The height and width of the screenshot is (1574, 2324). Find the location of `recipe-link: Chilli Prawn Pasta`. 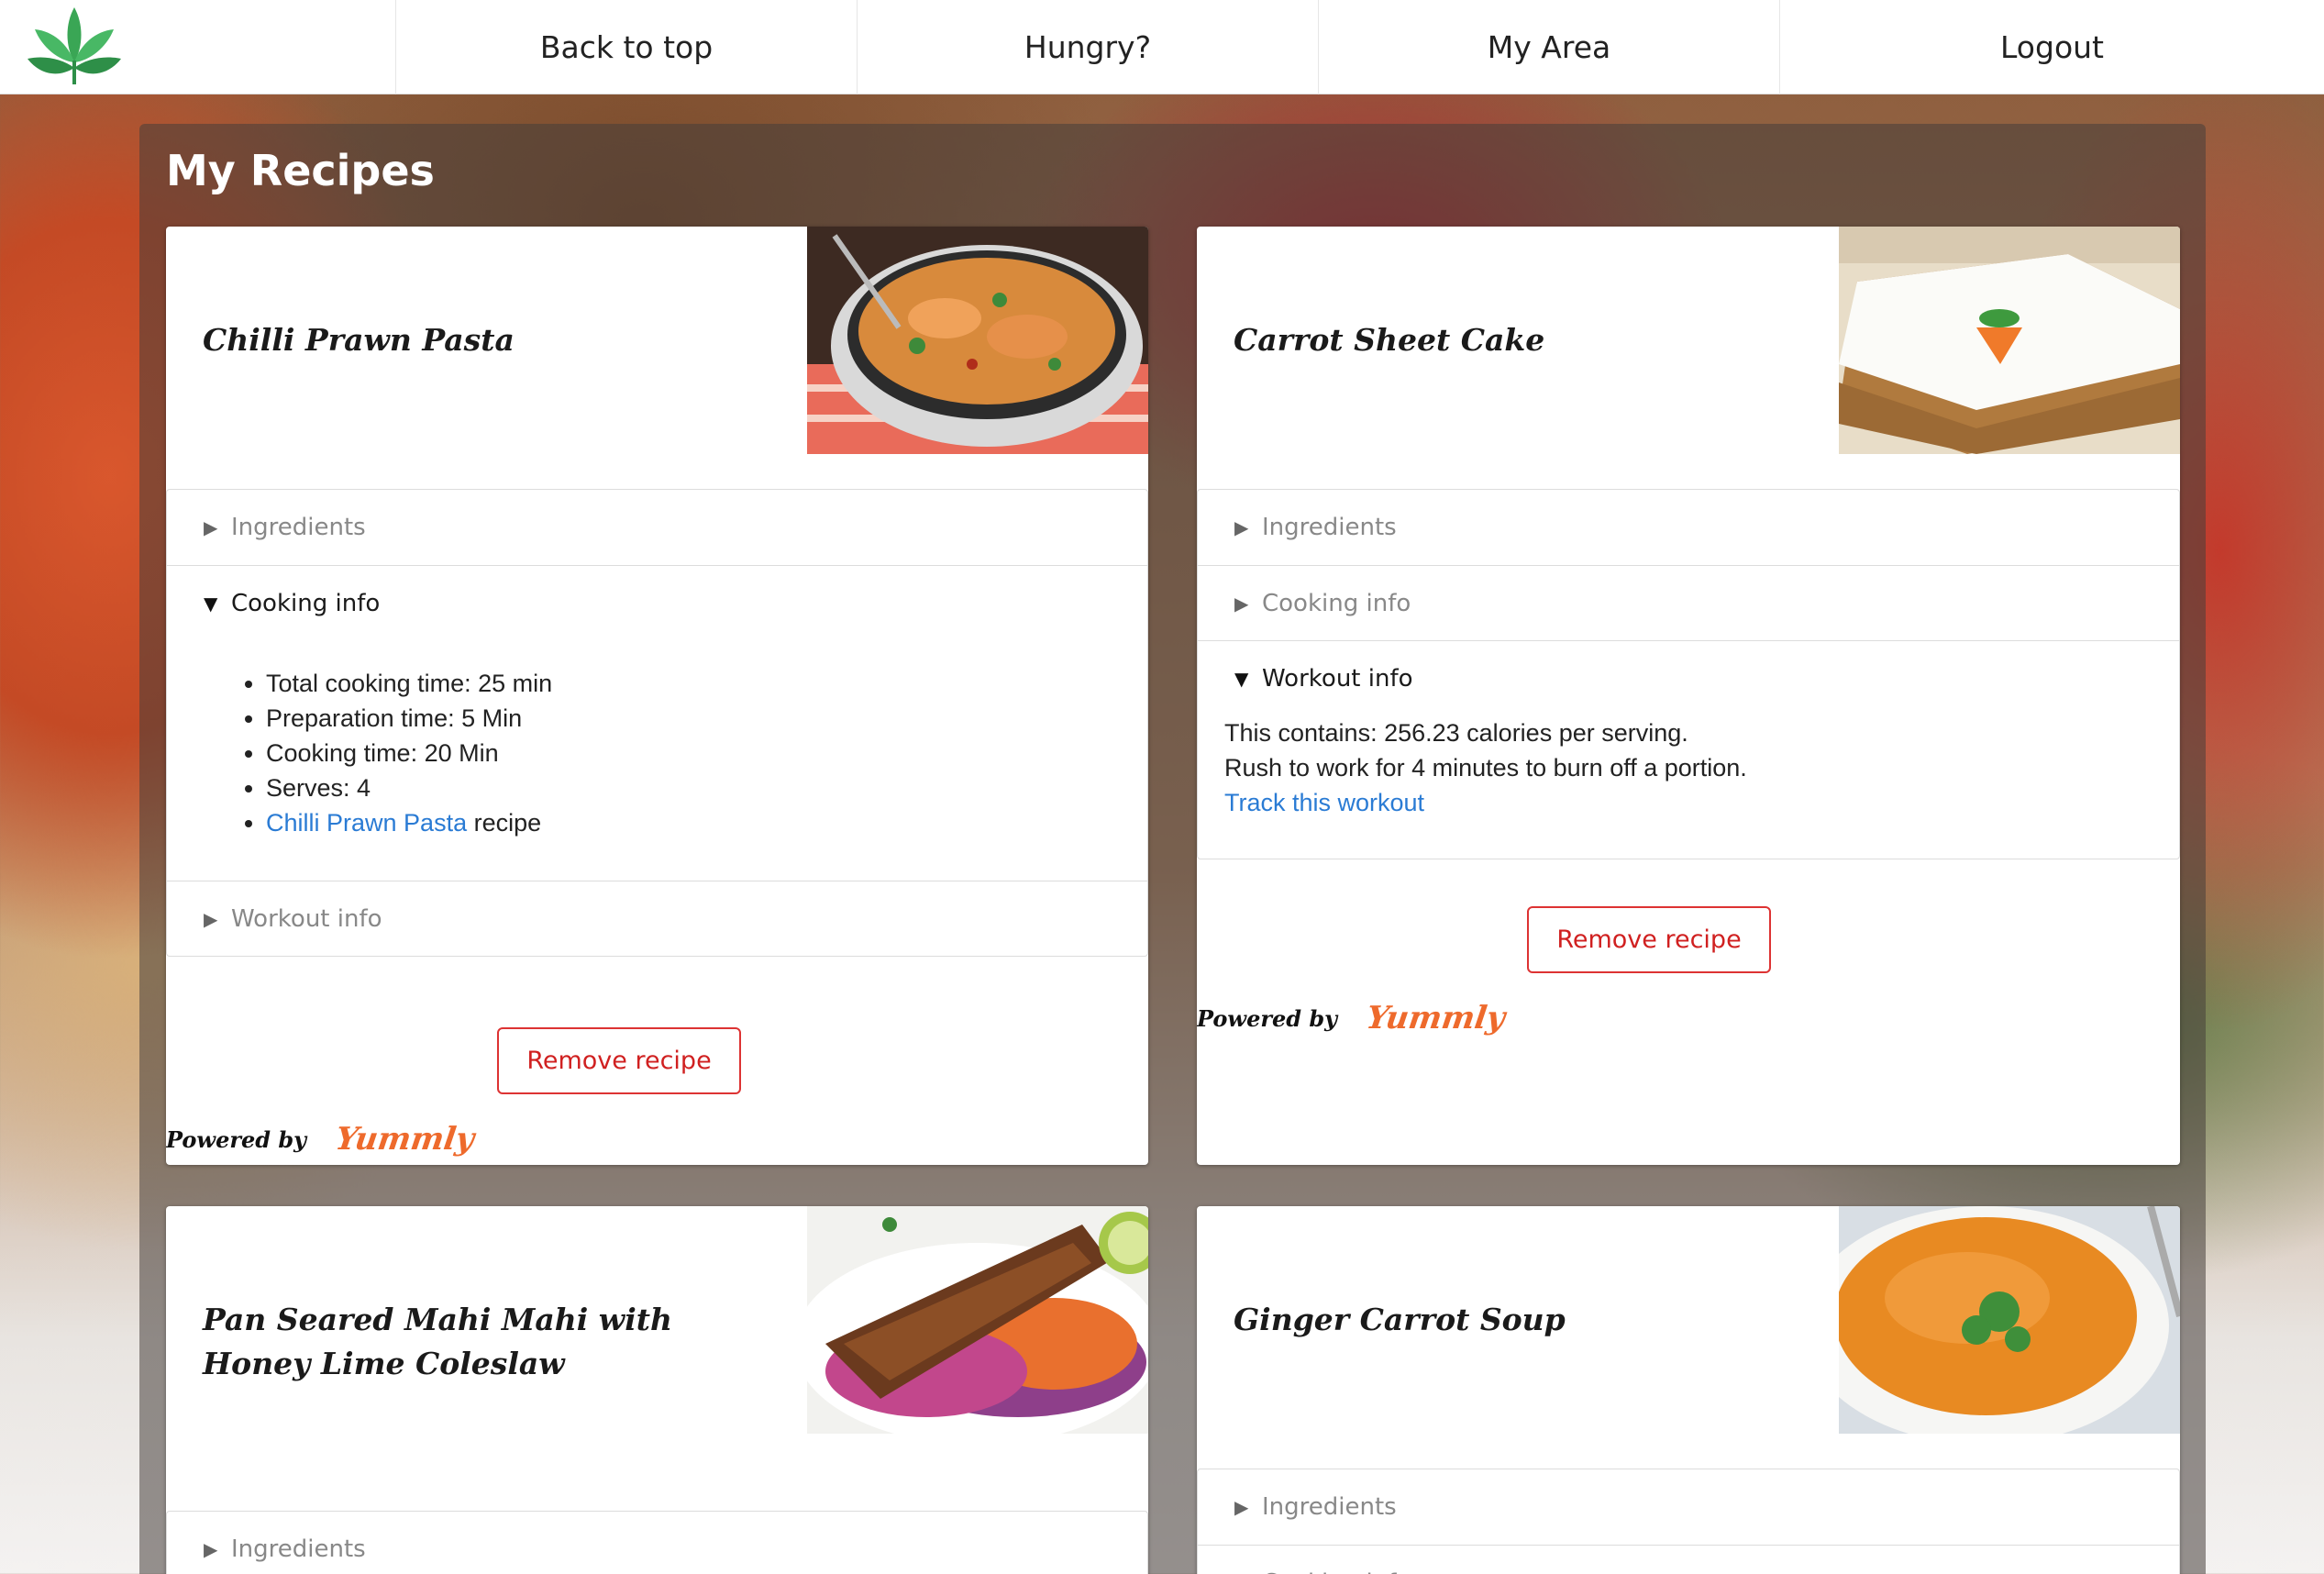

recipe-link: Chilli Prawn Pasta is located at coordinates (366, 823).